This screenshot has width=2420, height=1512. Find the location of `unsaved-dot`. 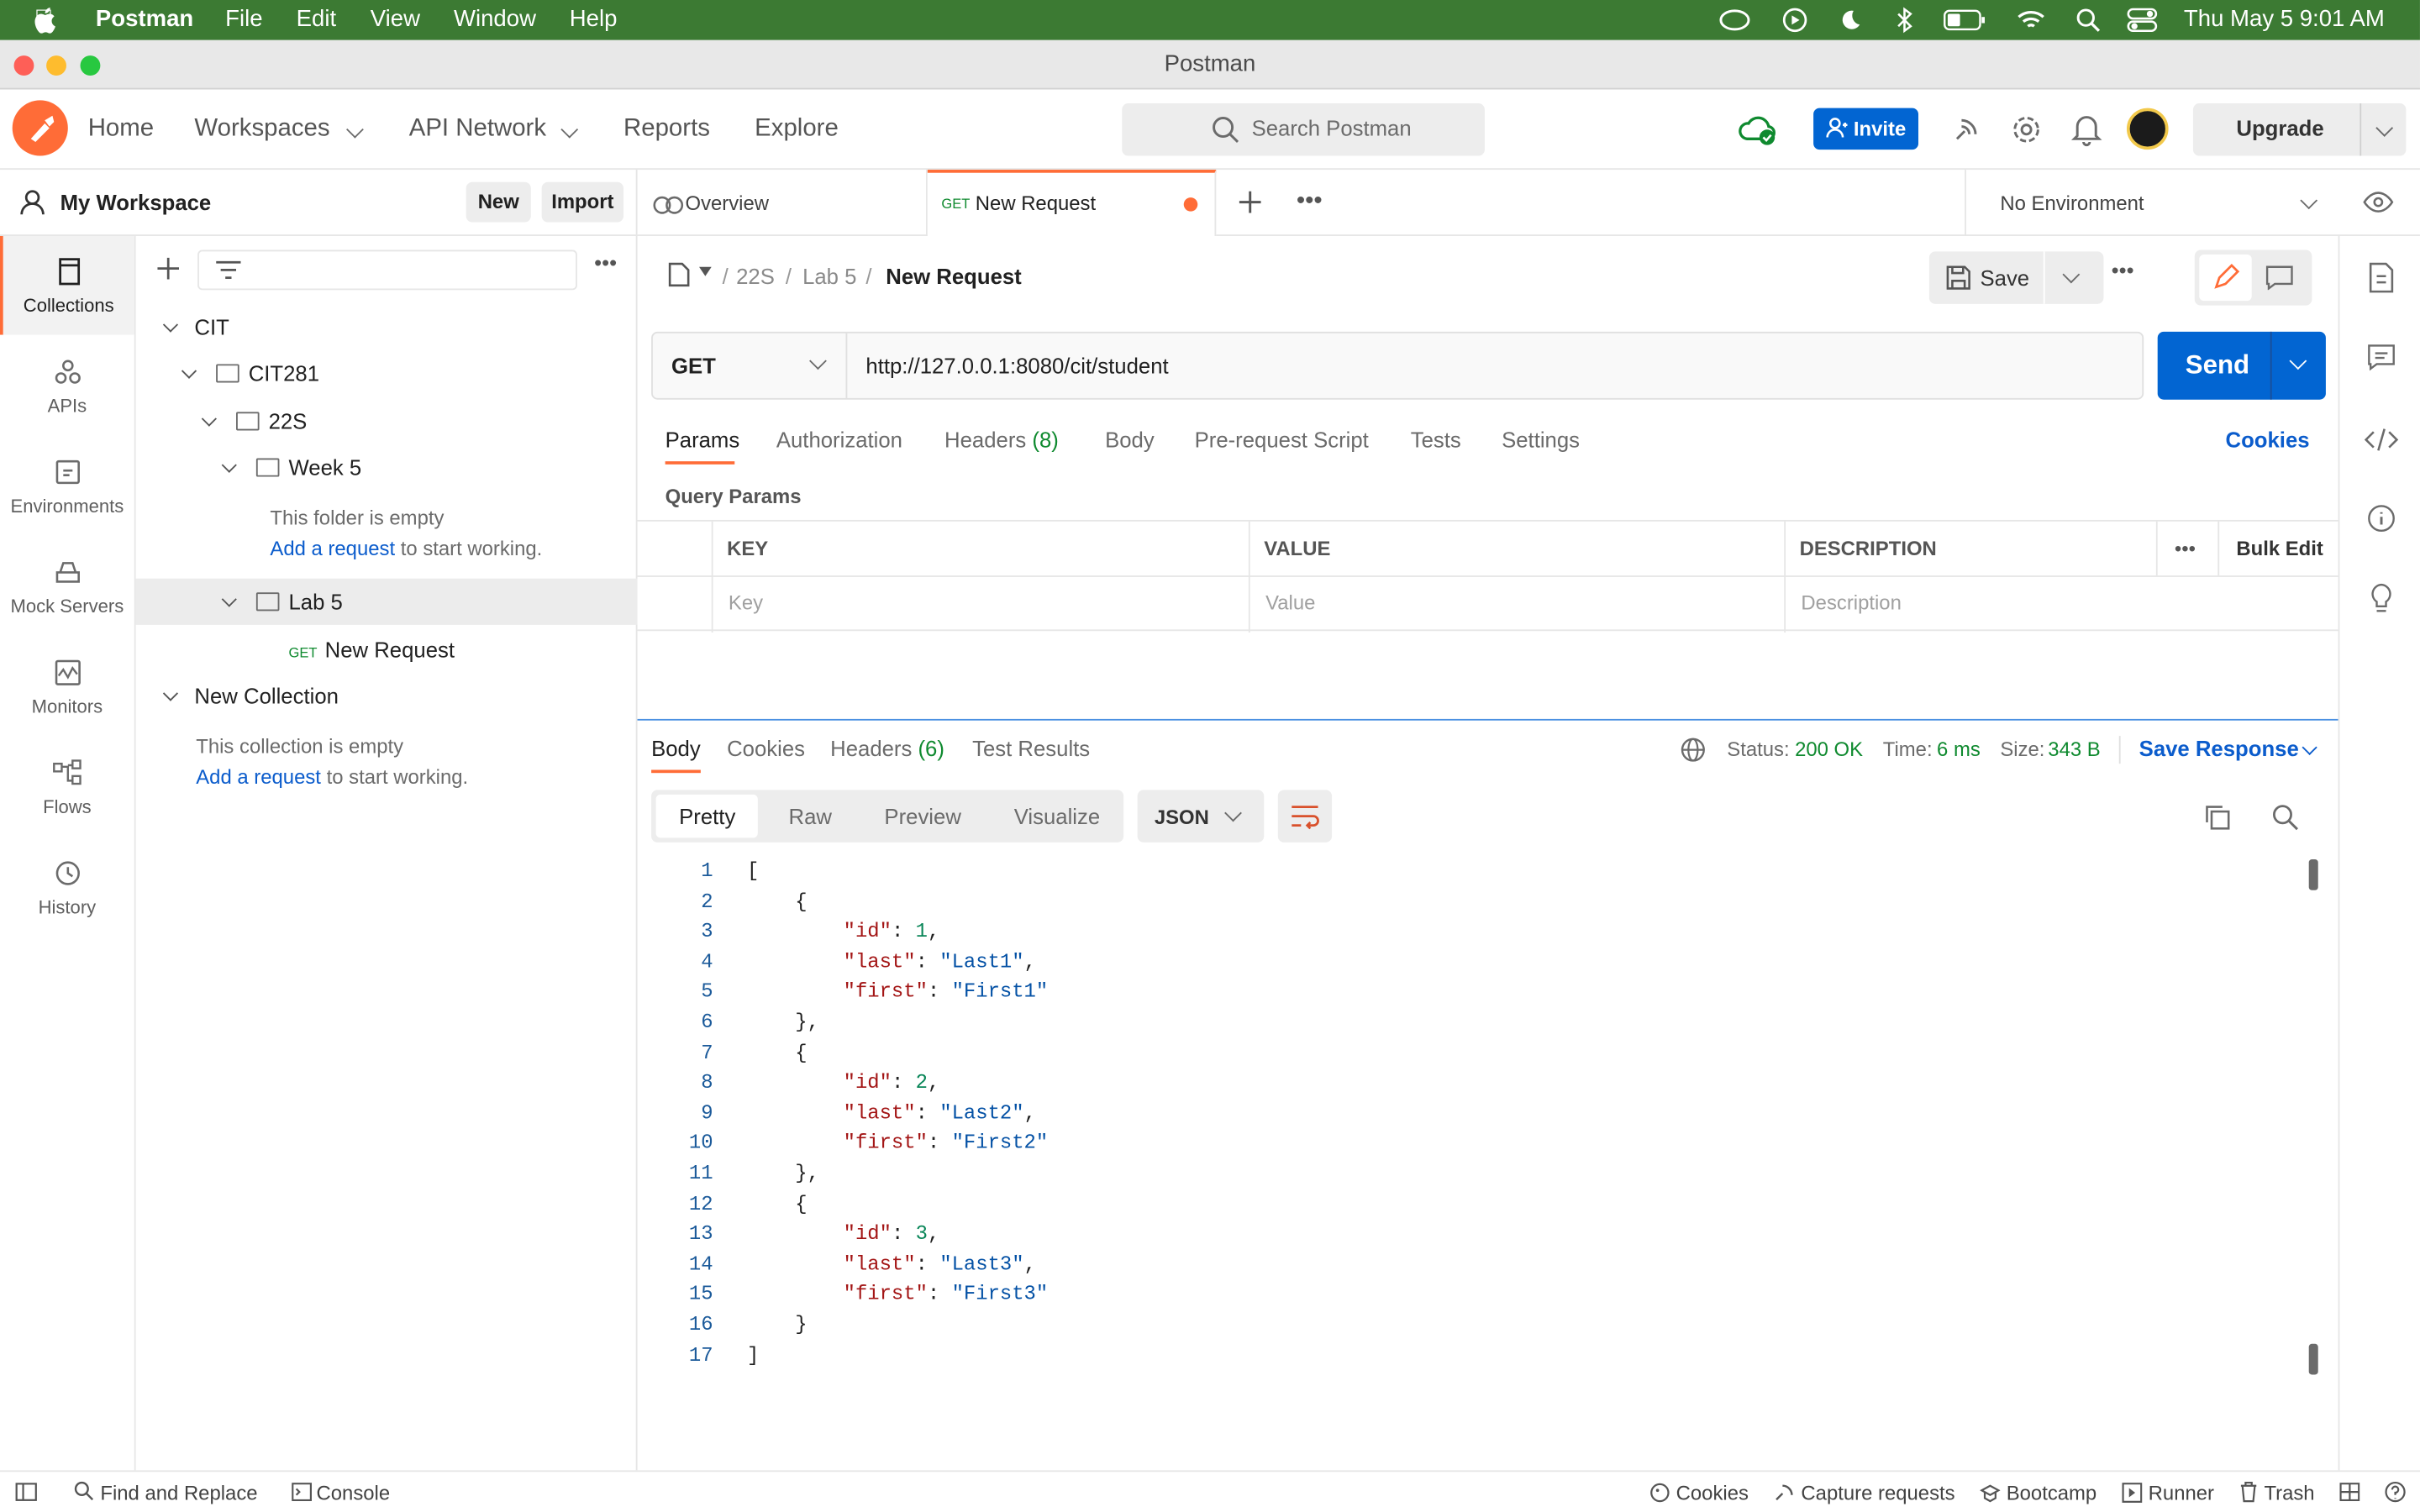

unsaved-dot is located at coordinates (1191, 204).